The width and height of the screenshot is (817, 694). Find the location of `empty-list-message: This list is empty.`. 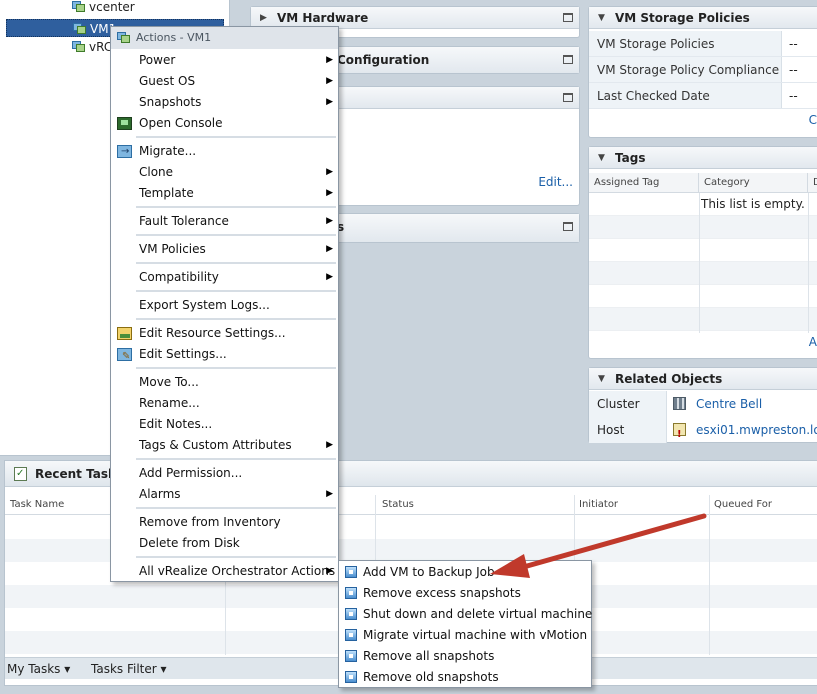

empty-list-message: This list is empty. is located at coordinates (753, 204).